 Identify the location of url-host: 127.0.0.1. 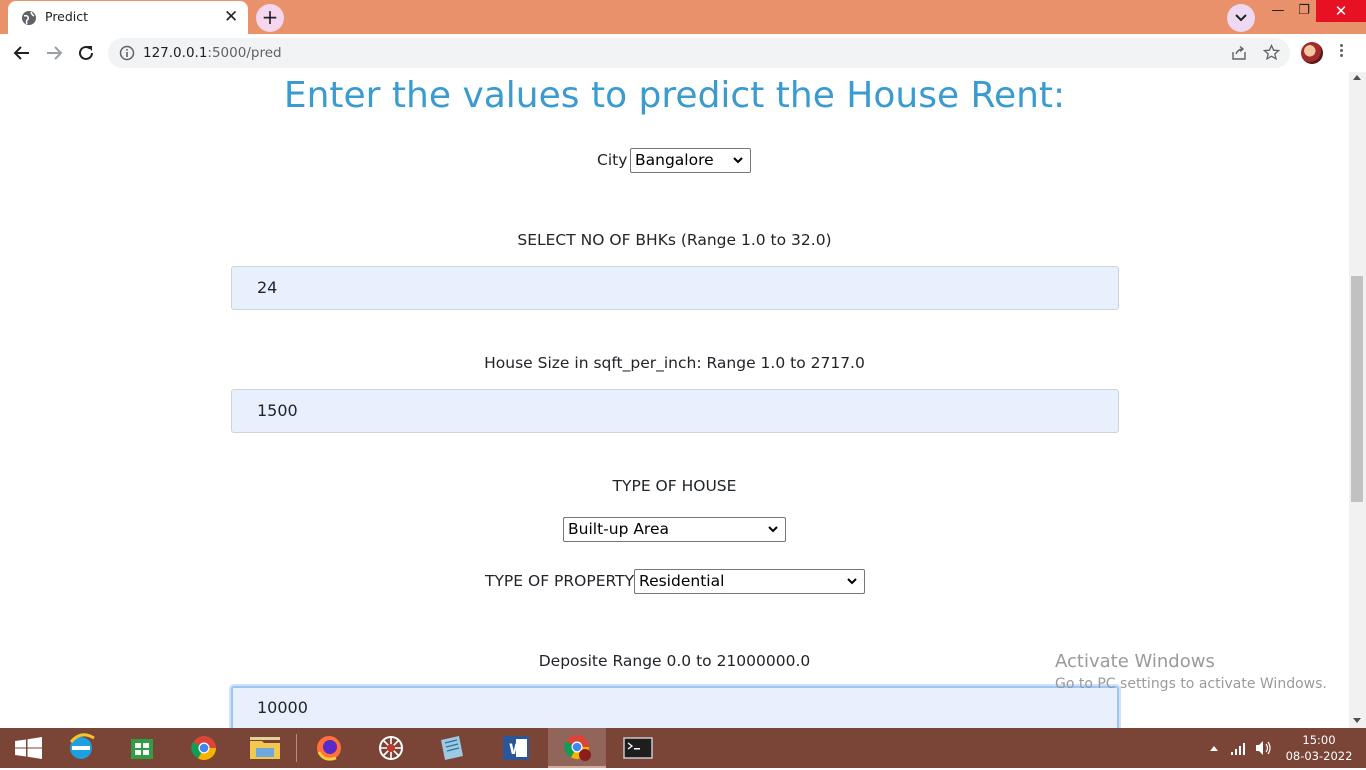
(175, 53).